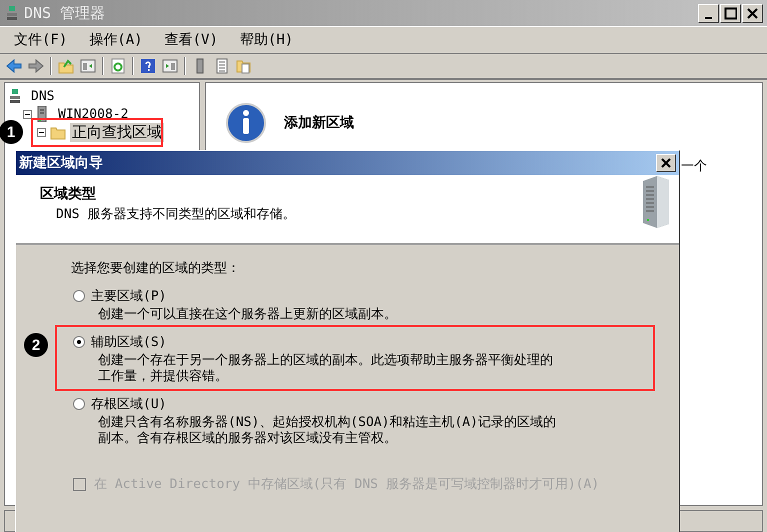 Image resolution: width=767 pixels, height=532 pixels. What do you see at coordinates (66, 66) in the screenshot?
I see `folder-up-icon` at bounding box center [66, 66].